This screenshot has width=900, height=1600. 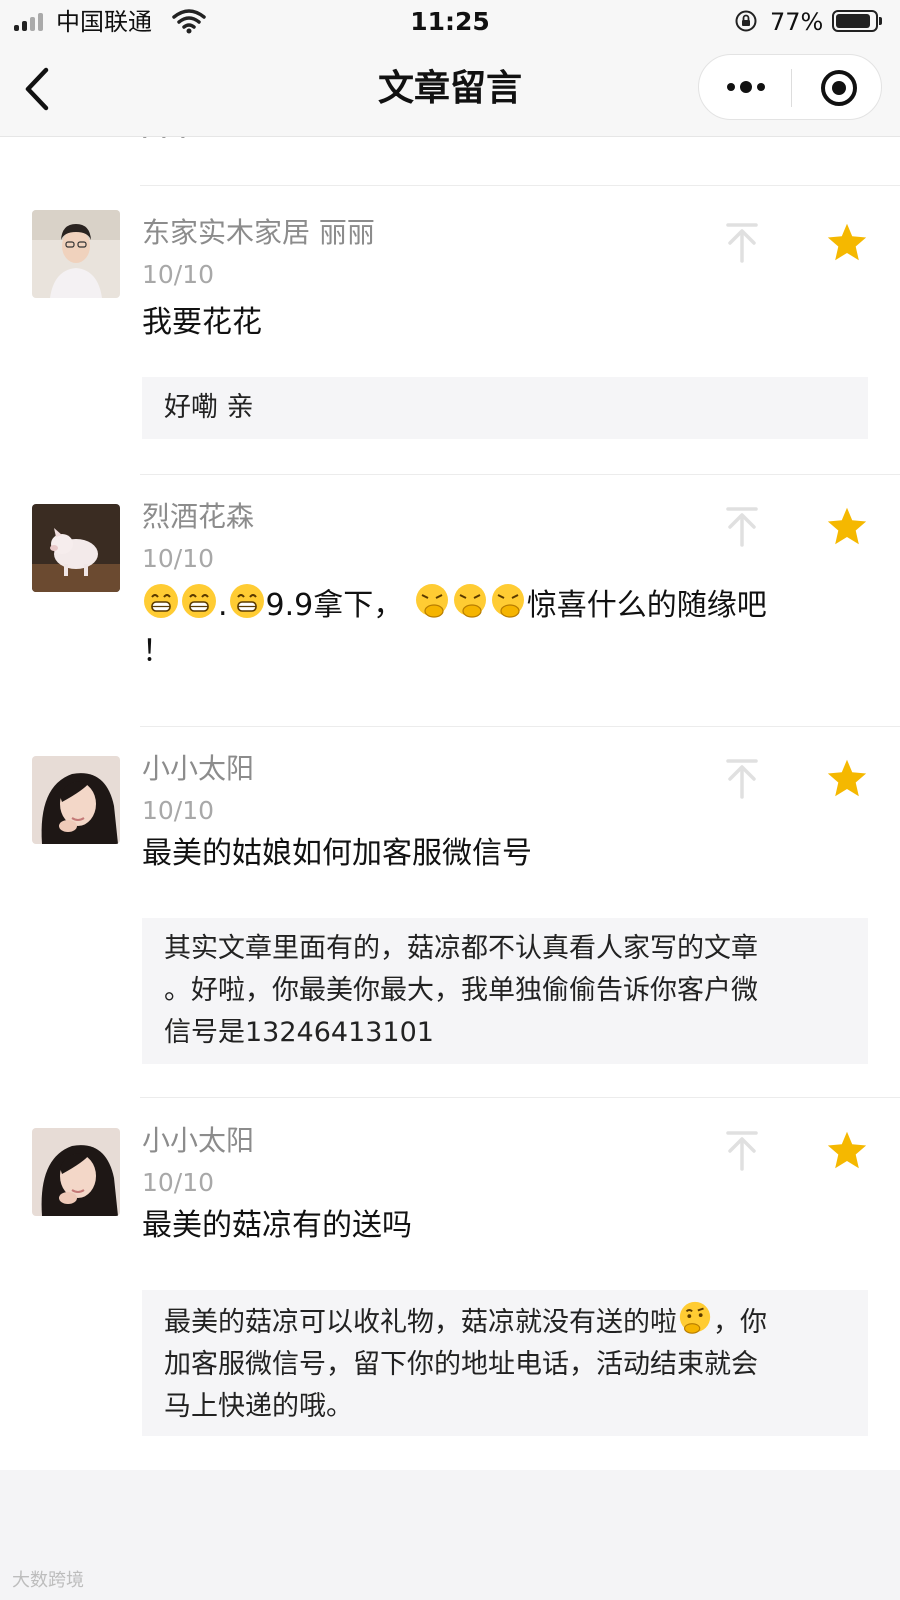 I want to click on author-reply: 好嘞 亲, so click(x=505, y=408).